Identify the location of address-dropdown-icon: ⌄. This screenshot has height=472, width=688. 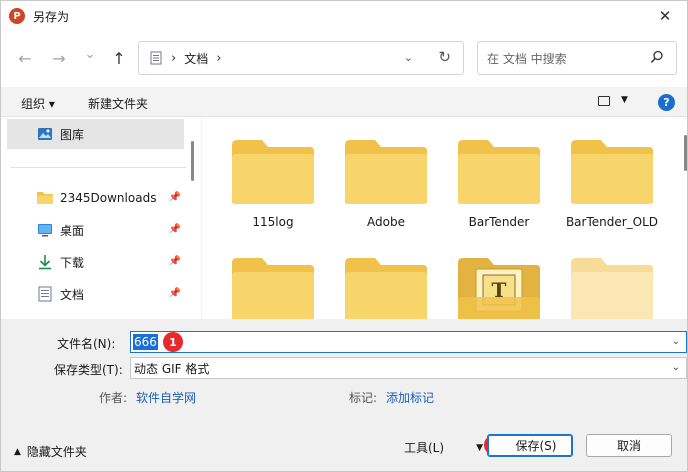
(408, 57).